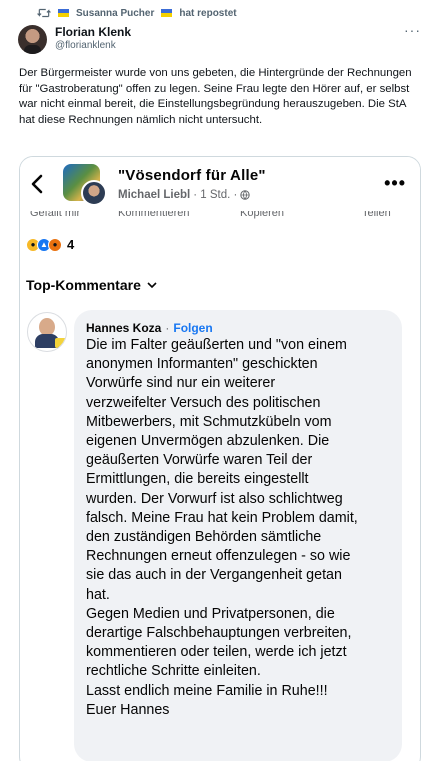 The width and height of the screenshot is (441, 761). I want to click on comment-action: Kommentieren, so click(154, 215).